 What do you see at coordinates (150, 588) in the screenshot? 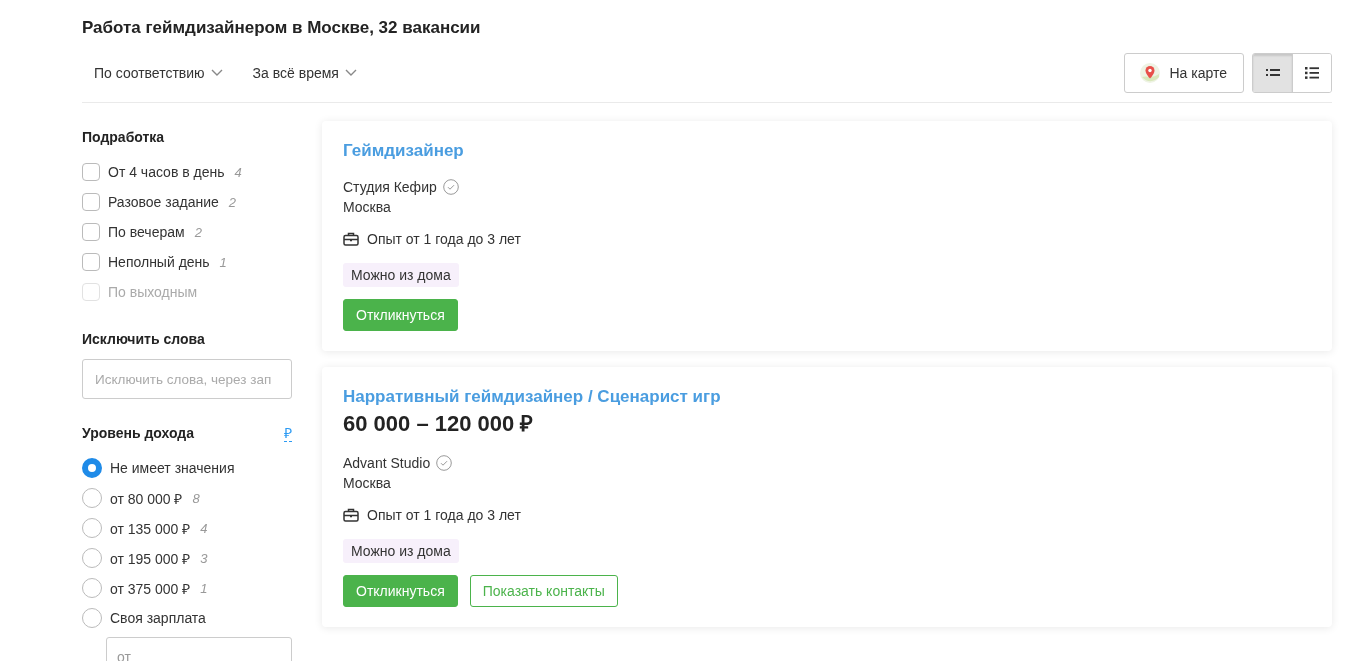
I see `radio-label: от 375 000 ₽` at bounding box center [150, 588].